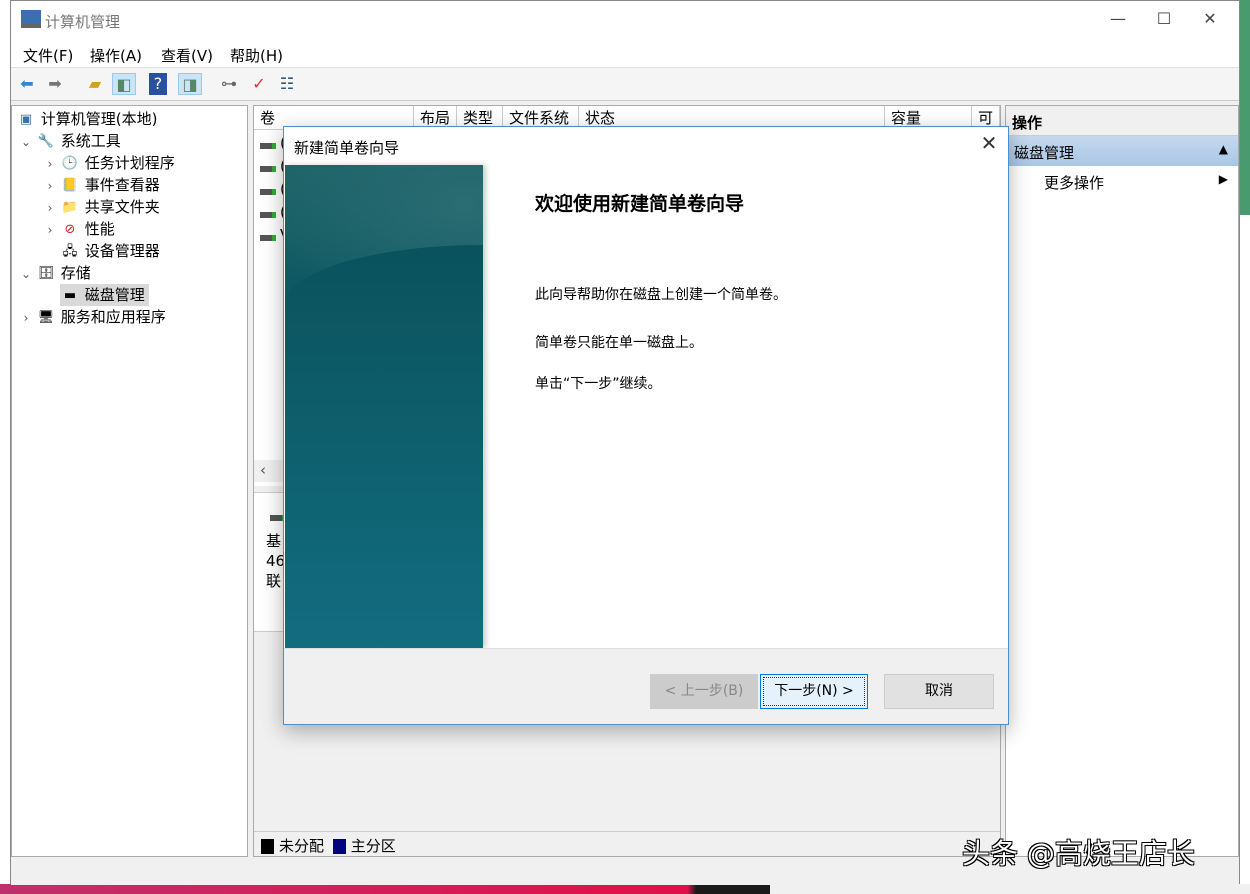 The width and height of the screenshot is (1250, 894). I want to click on tree-system-tools: ⌄ 🔧 系统工具, so click(131, 141).